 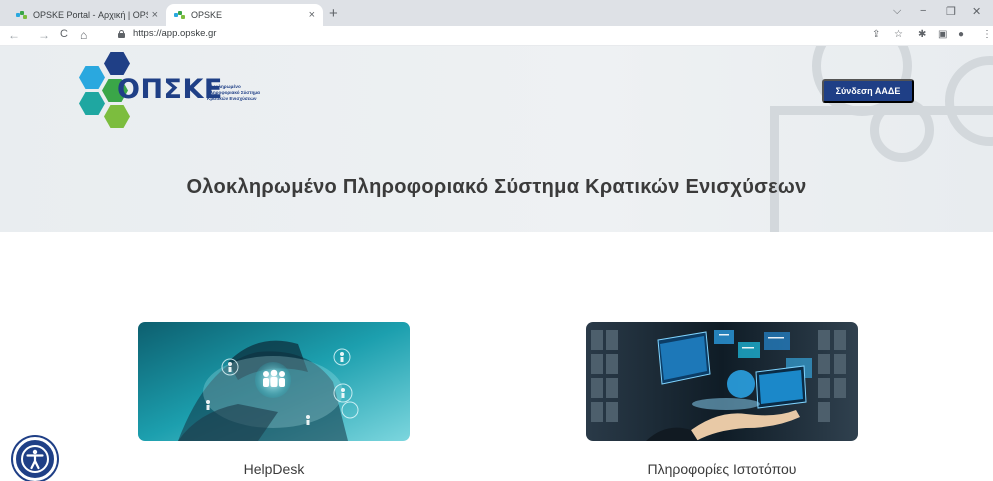 I want to click on lock-icon, so click(x=121, y=33).